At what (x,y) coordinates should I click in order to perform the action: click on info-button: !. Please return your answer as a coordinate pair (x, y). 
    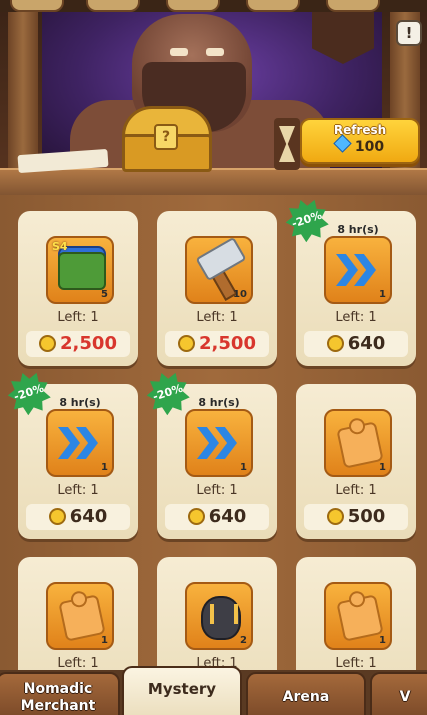
    Looking at the image, I should click on (409, 33).